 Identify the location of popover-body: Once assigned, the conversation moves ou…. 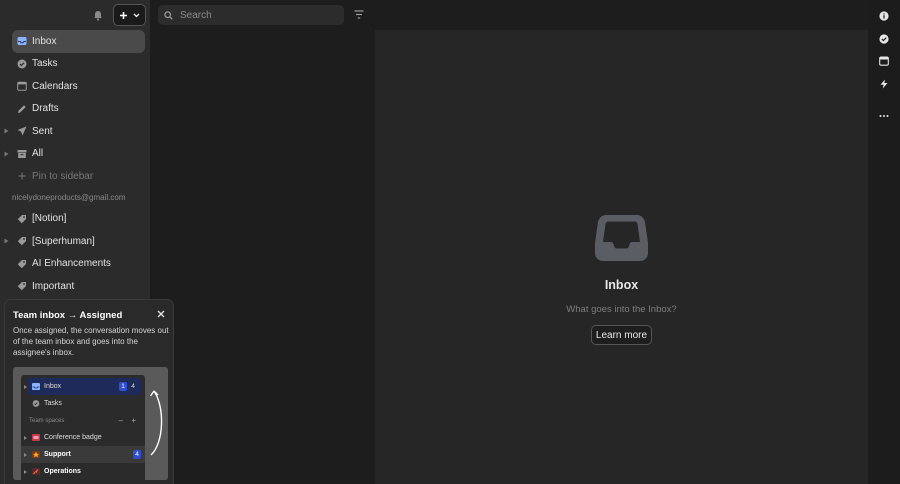
(91, 341).